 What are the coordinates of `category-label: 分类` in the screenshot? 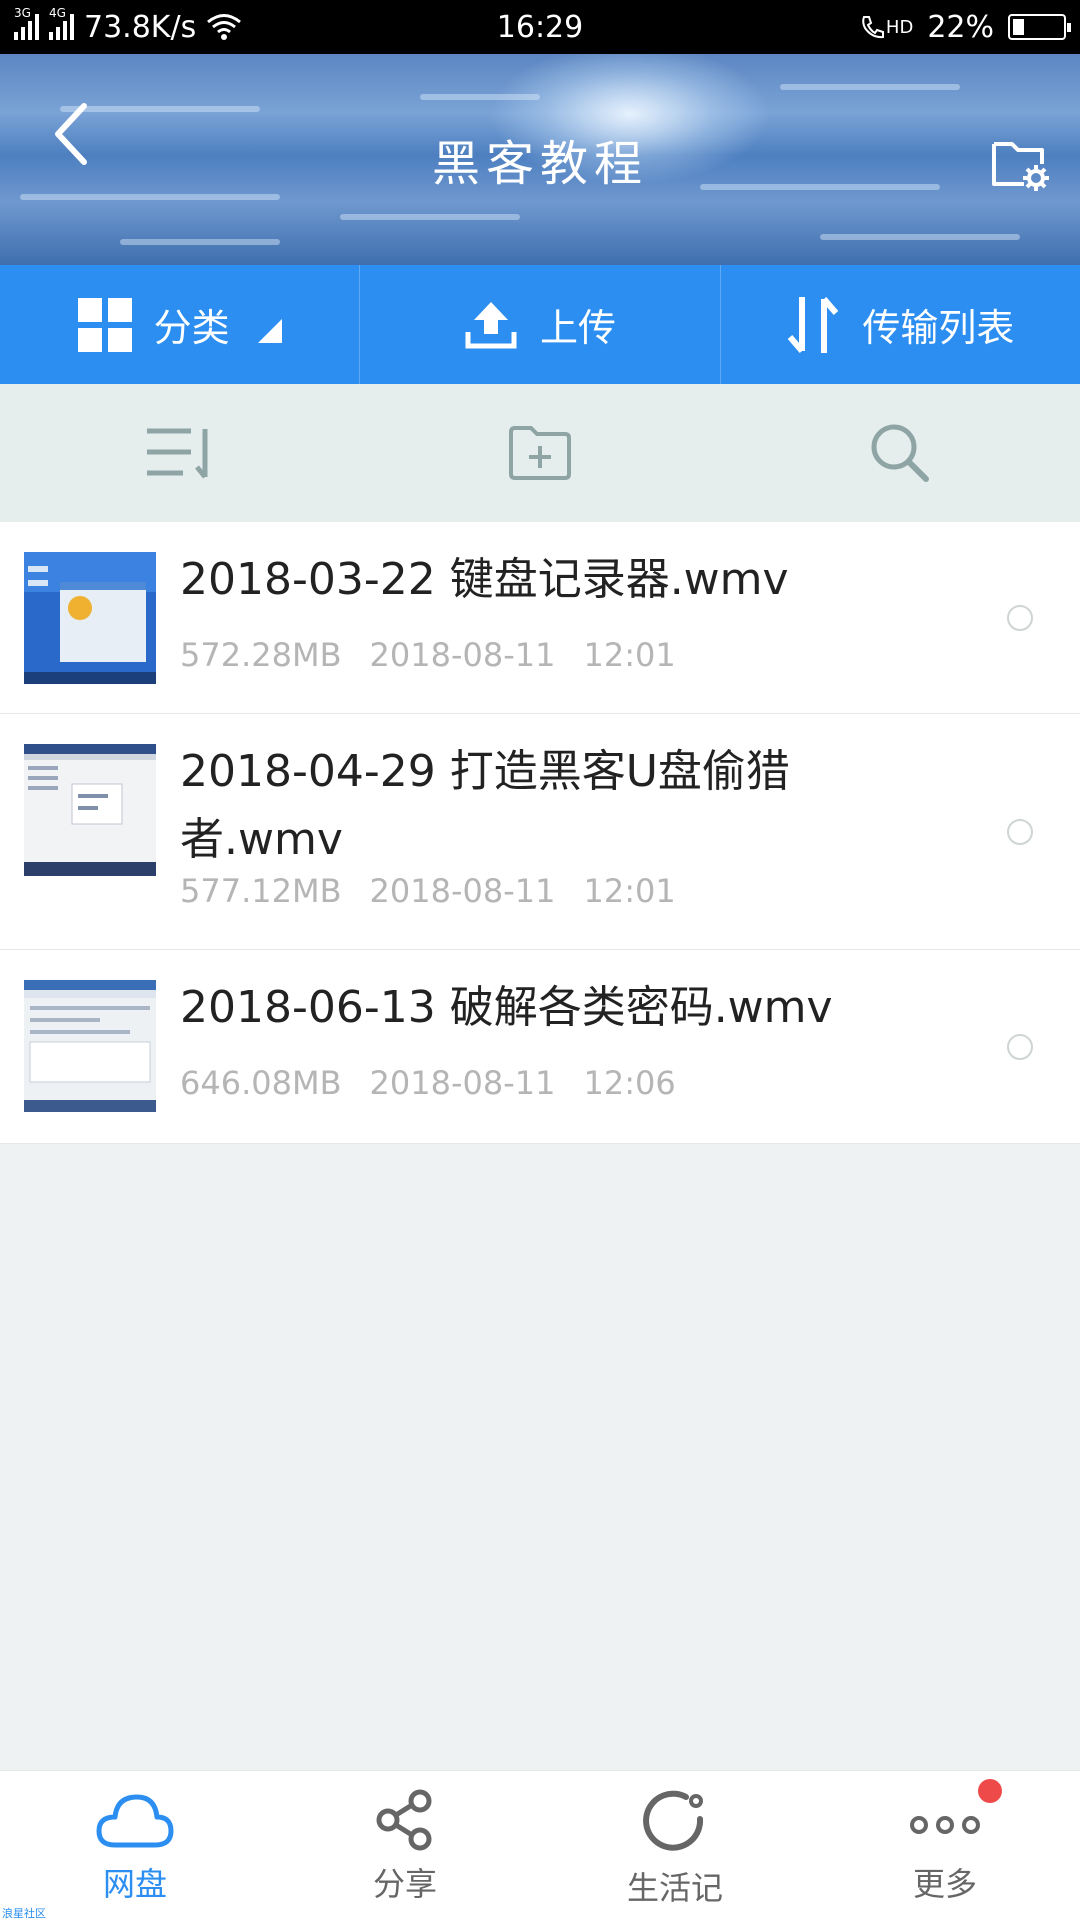 It's located at (191, 328).